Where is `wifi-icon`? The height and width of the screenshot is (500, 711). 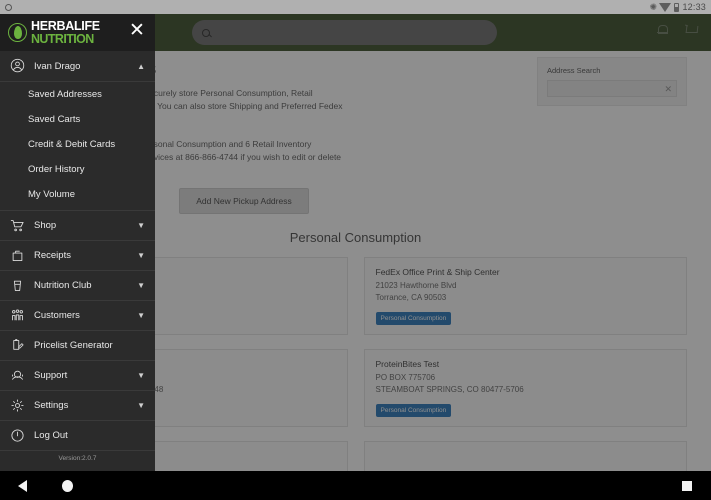
wifi-icon is located at coordinates (665, 7).